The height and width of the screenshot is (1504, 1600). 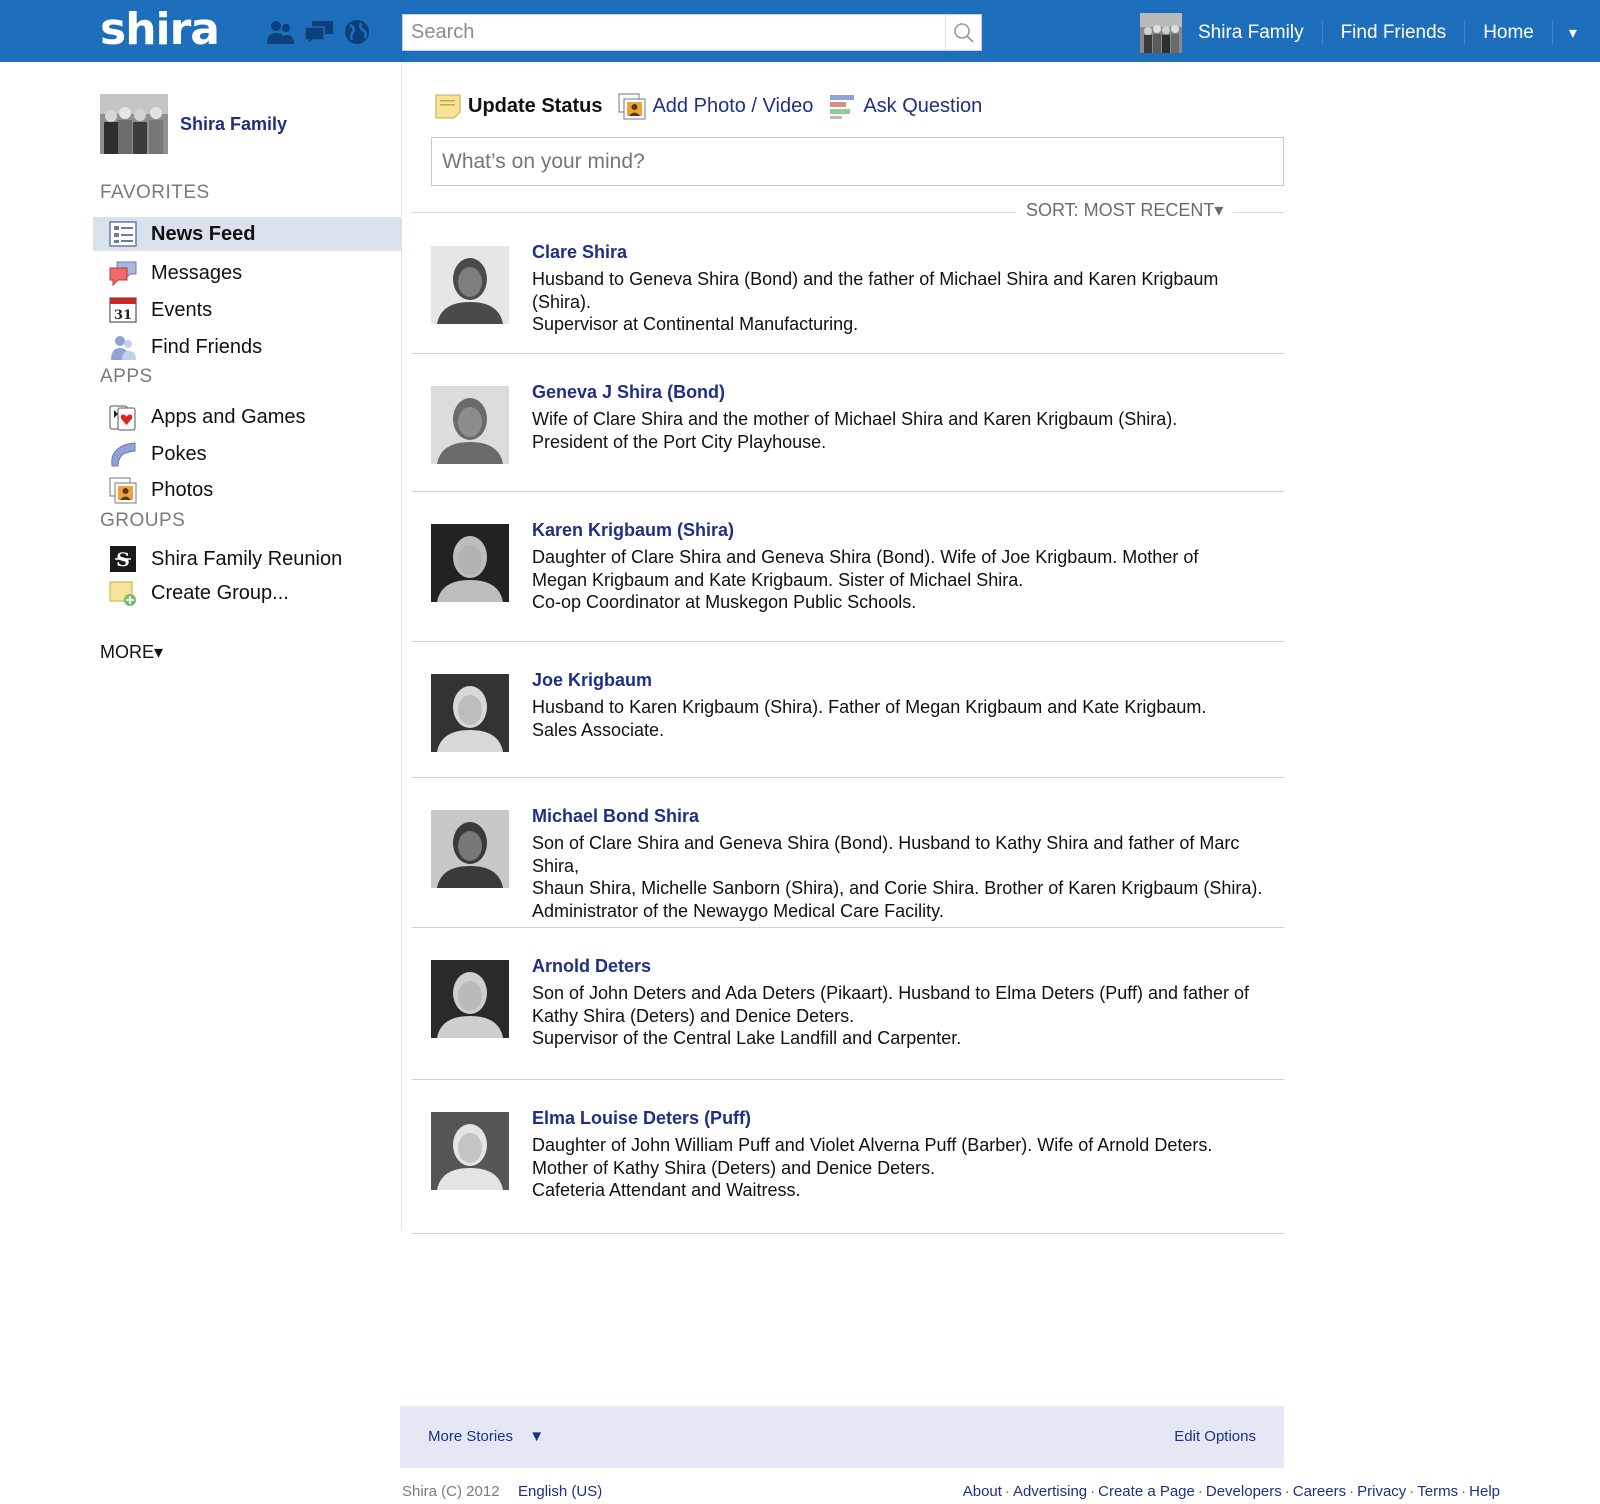 What do you see at coordinates (842, 107) in the screenshot?
I see `question-poll-icon` at bounding box center [842, 107].